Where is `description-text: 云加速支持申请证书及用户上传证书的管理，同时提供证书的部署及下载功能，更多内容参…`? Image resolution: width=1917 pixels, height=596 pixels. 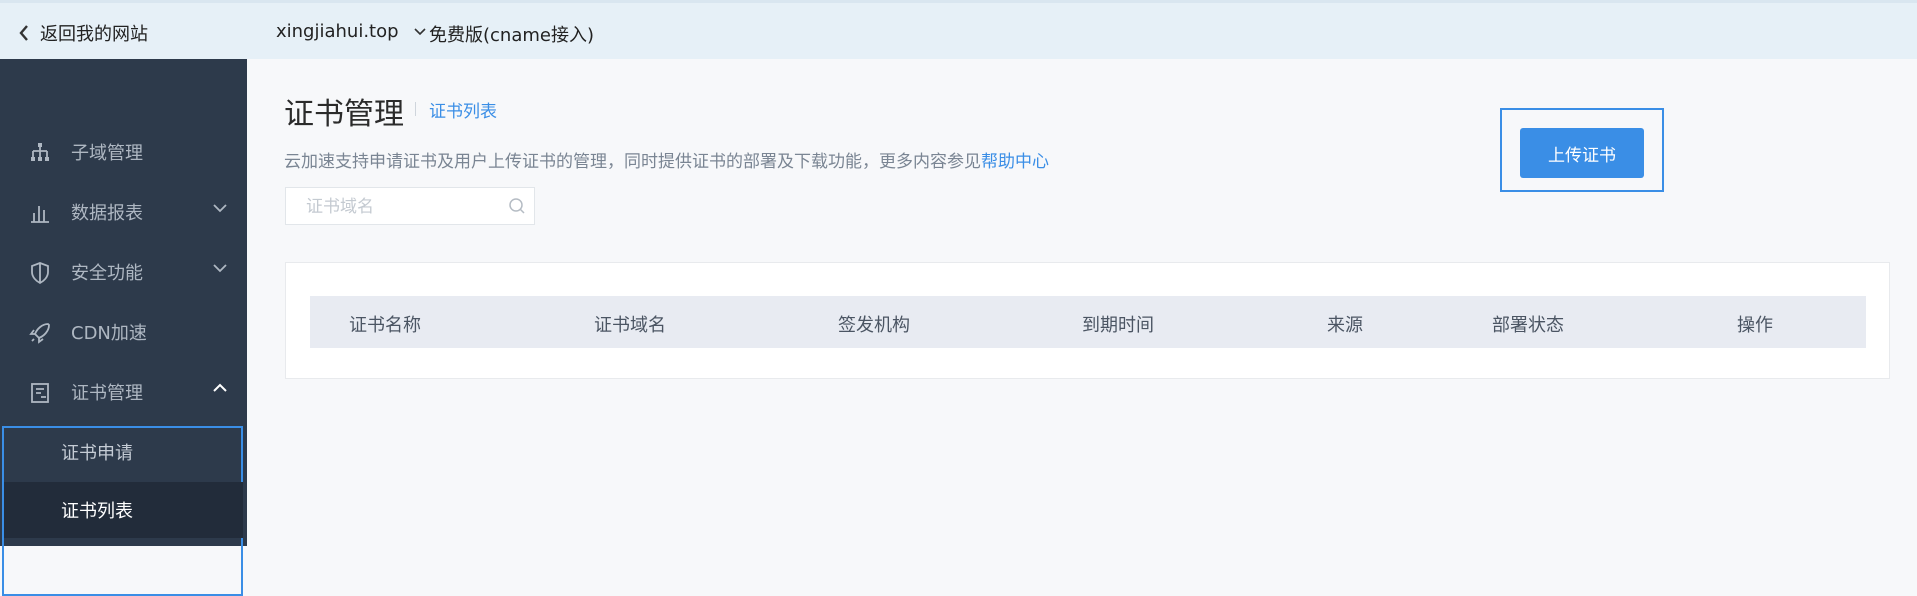
description-text: 云加速支持申请证书及用户上传证书的管理，同时提供证书的部署及下载功能，更多内容参… is located at coordinates (632, 162).